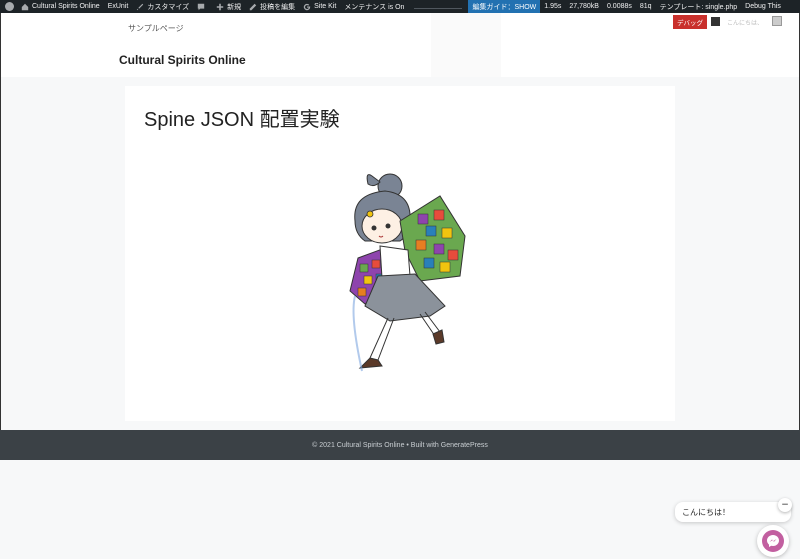 The height and width of the screenshot is (559, 800). What do you see at coordinates (253, 6) in the screenshot?
I see `pencil-icon` at bounding box center [253, 6].